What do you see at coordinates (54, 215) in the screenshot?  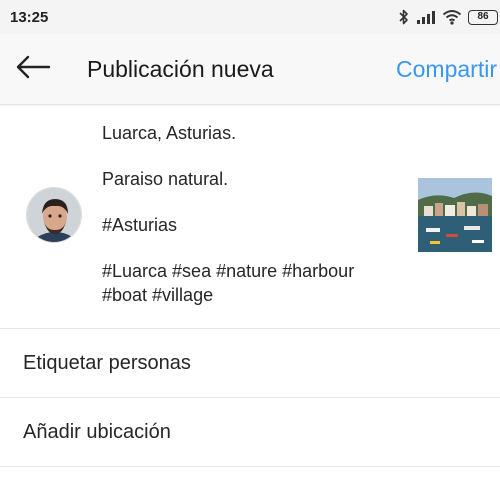 I see `avatar` at bounding box center [54, 215].